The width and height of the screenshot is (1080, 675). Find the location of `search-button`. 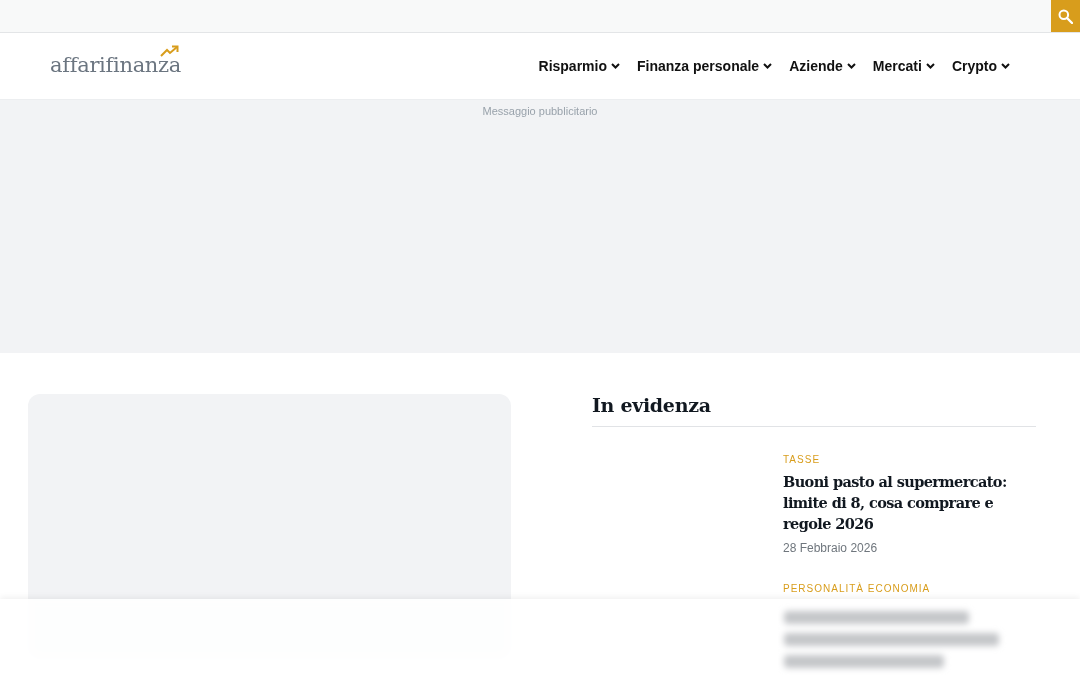

search-button is located at coordinates (1065, 16).